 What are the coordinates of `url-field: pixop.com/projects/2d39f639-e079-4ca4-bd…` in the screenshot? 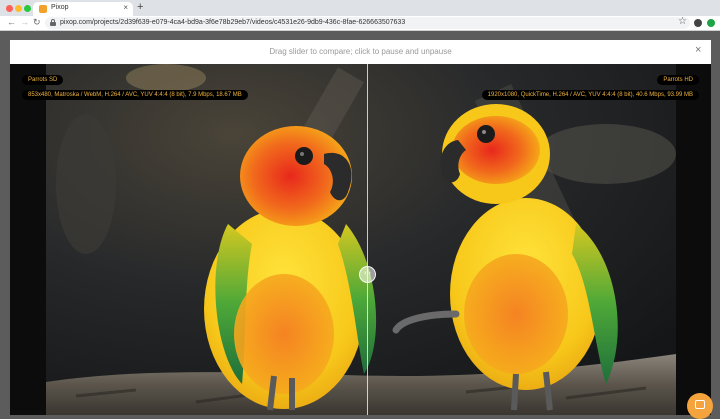 It's located at (367, 23).